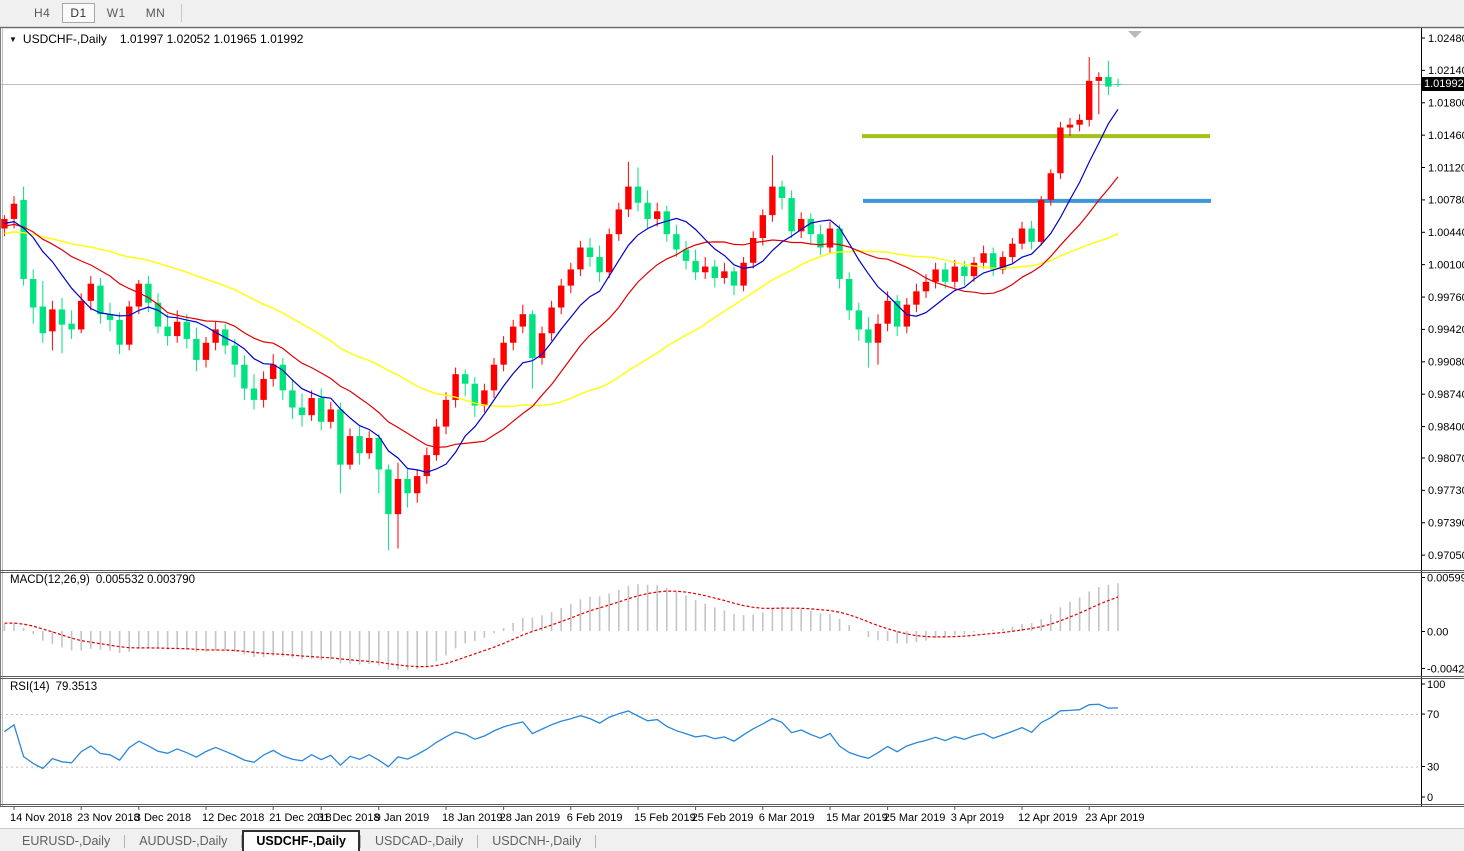  I want to click on svg-text: 0.99080, so click(1446, 363).